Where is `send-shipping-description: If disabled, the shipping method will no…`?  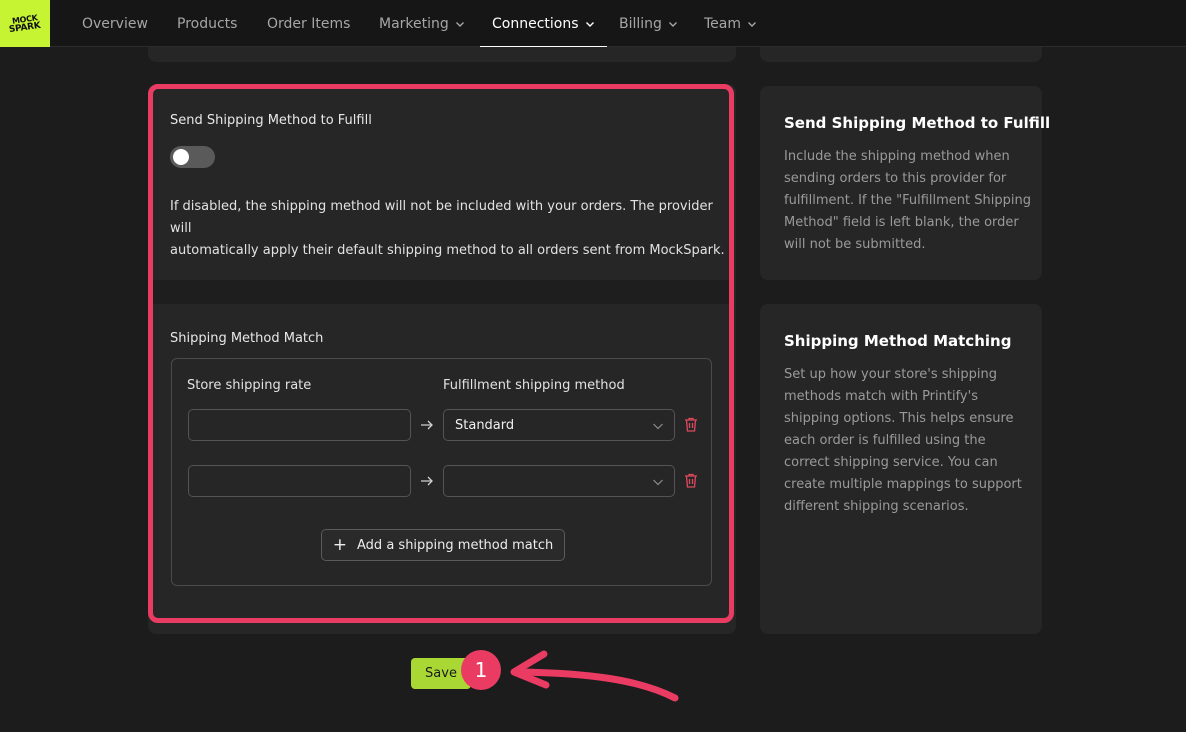
send-shipping-description: If disabled, the shipping method will no… is located at coordinates (450, 229).